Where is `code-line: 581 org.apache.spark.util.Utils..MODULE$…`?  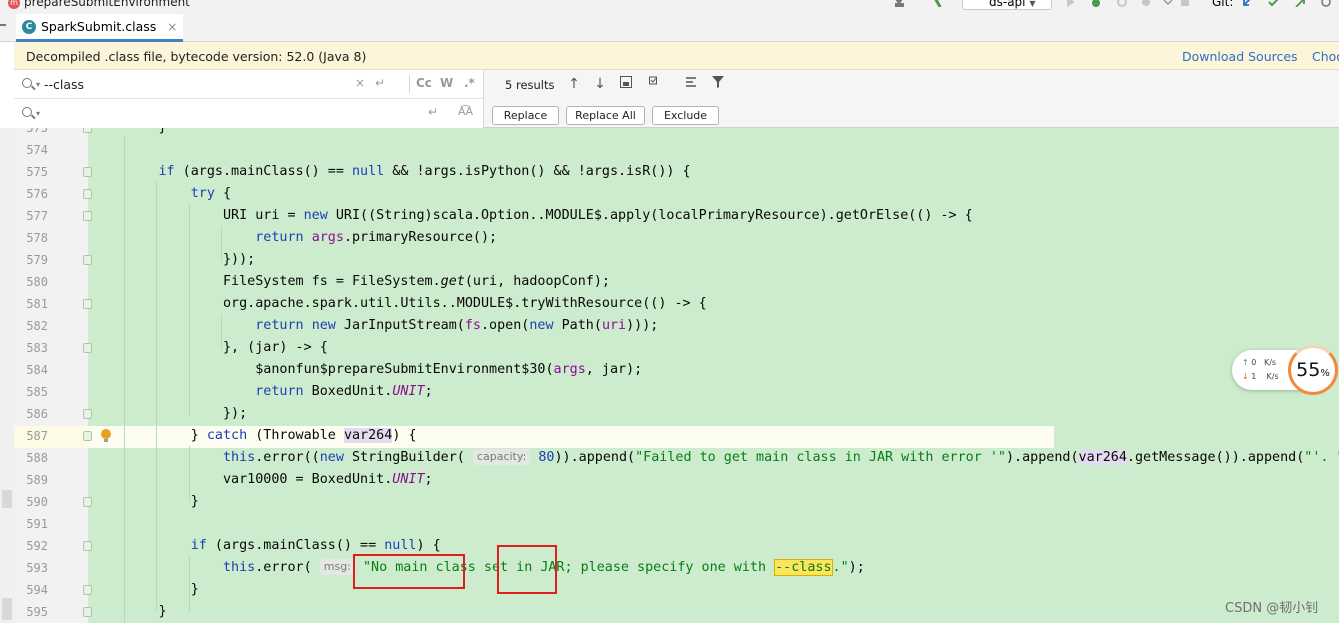
code-line: 581 org.apache.spark.util.Utils..MODULE$… is located at coordinates (669, 304).